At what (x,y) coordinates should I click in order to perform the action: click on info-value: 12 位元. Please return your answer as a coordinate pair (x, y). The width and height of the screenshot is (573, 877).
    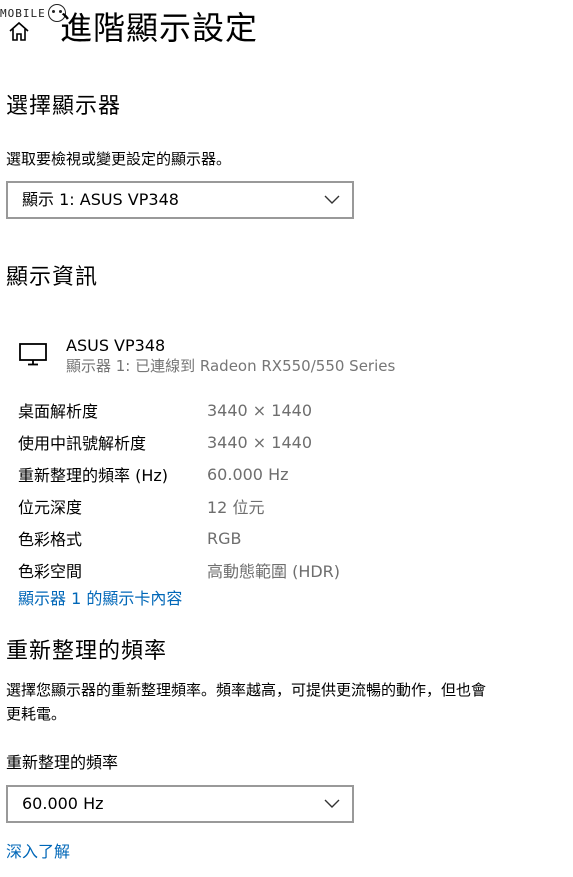
    Looking at the image, I should click on (236, 507).